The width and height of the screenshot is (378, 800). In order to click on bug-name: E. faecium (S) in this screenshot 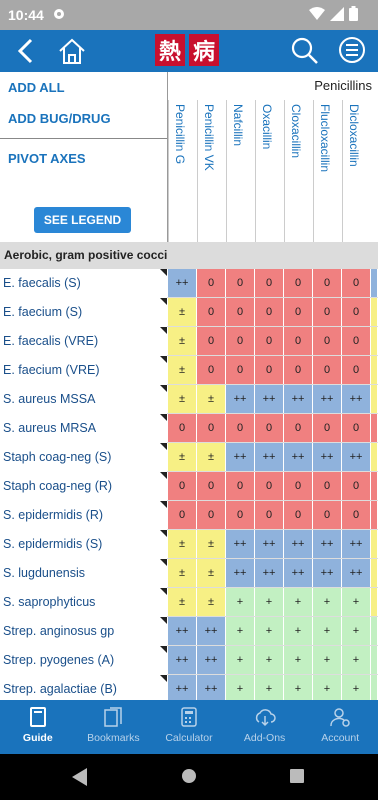, I will do `click(83, 312)`.